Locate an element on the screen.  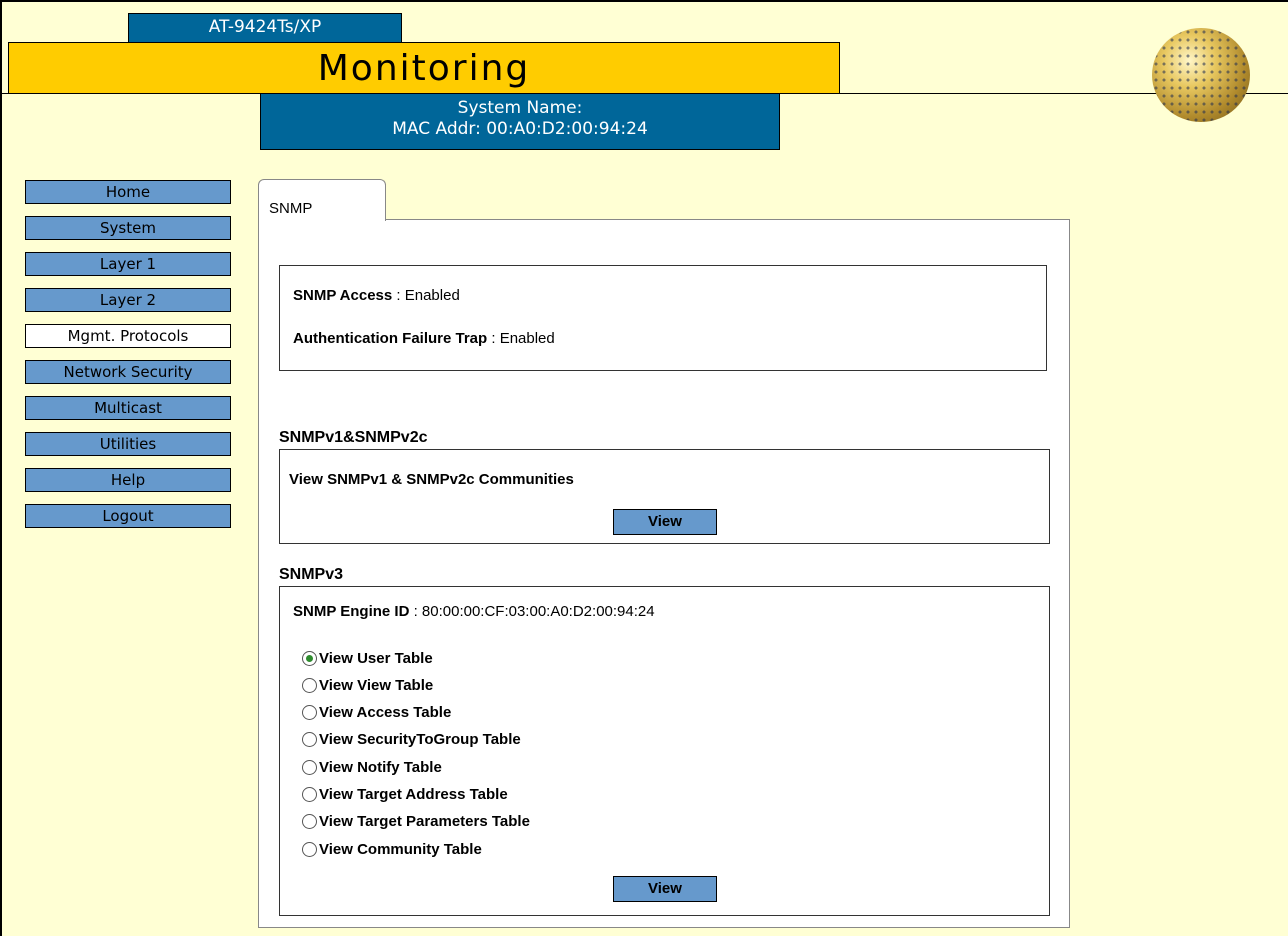
snmp-access-label: SNMP Access is located at coordinates (343, 295).